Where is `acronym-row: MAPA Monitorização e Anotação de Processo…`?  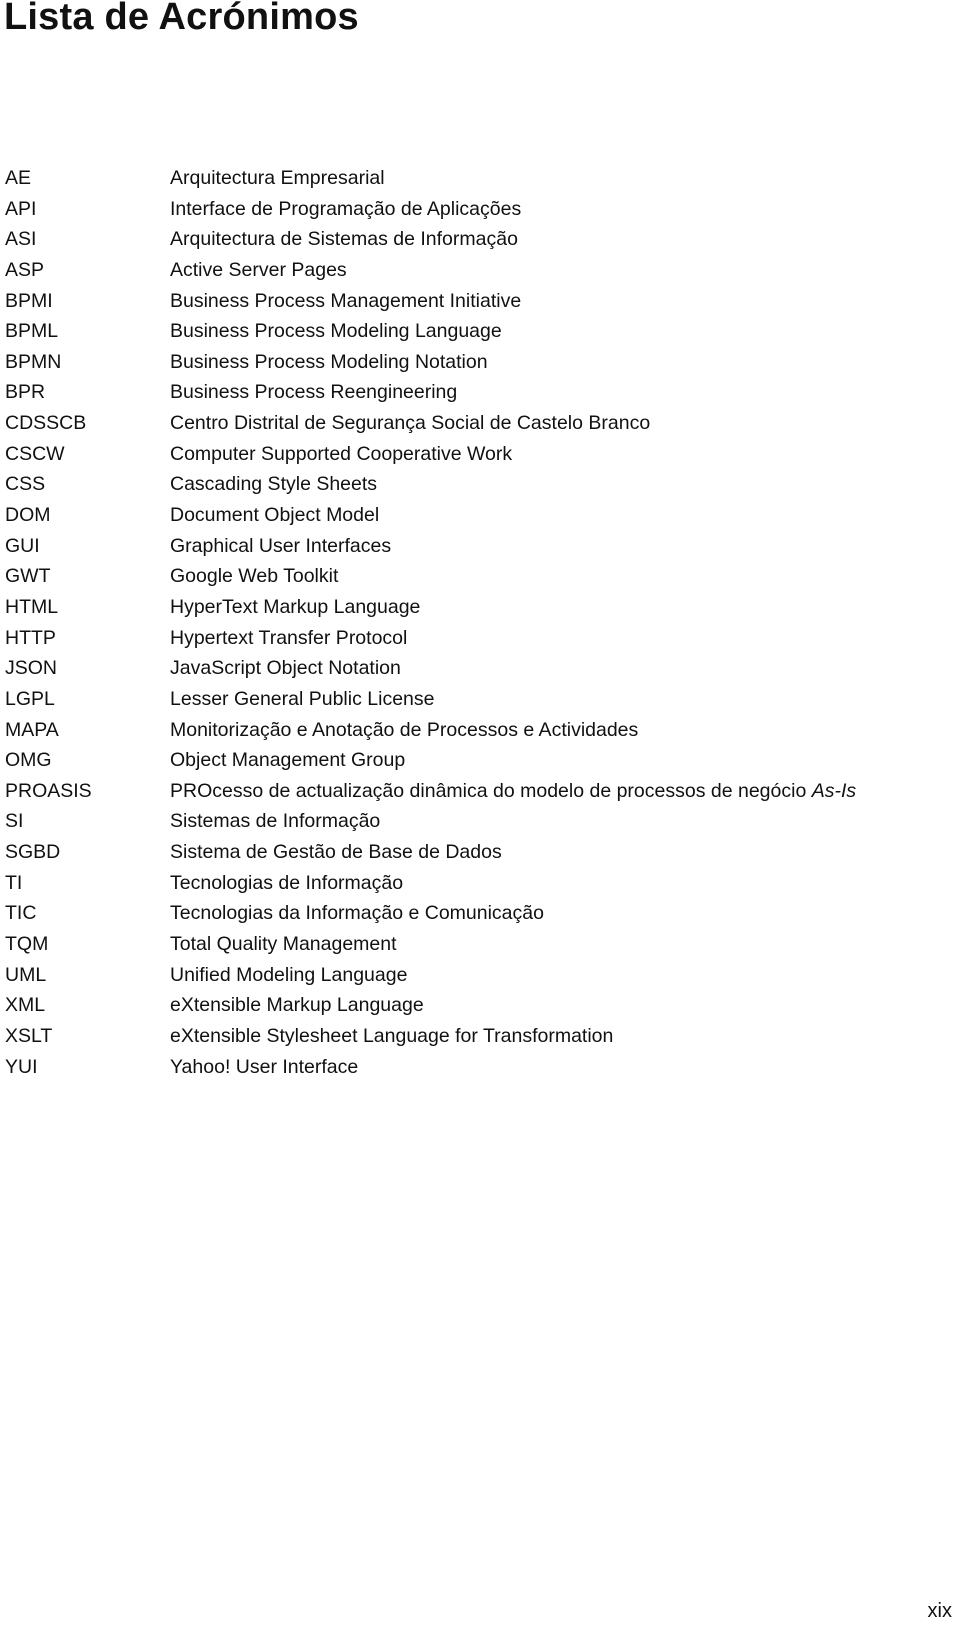 acronym-row: MAPA Monitorização e Anotação de Processo… is located at coordinates (480, 732).